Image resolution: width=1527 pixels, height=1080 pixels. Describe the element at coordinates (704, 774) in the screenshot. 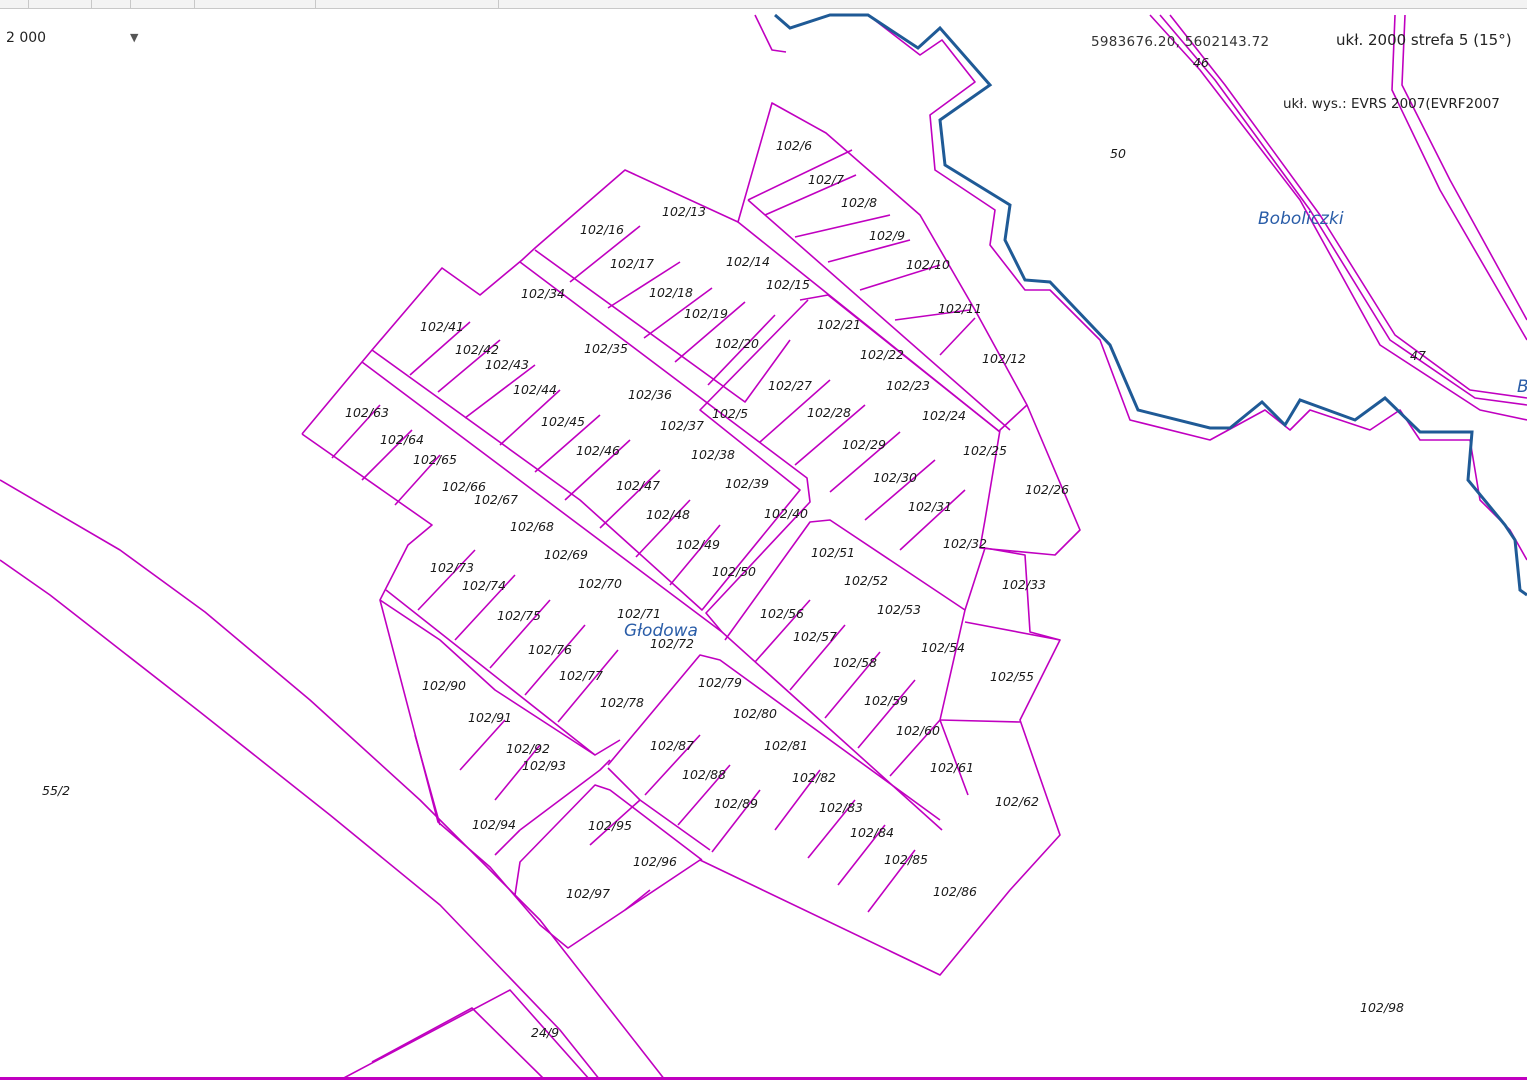

I see `parcel-label: 102/88` at that location.